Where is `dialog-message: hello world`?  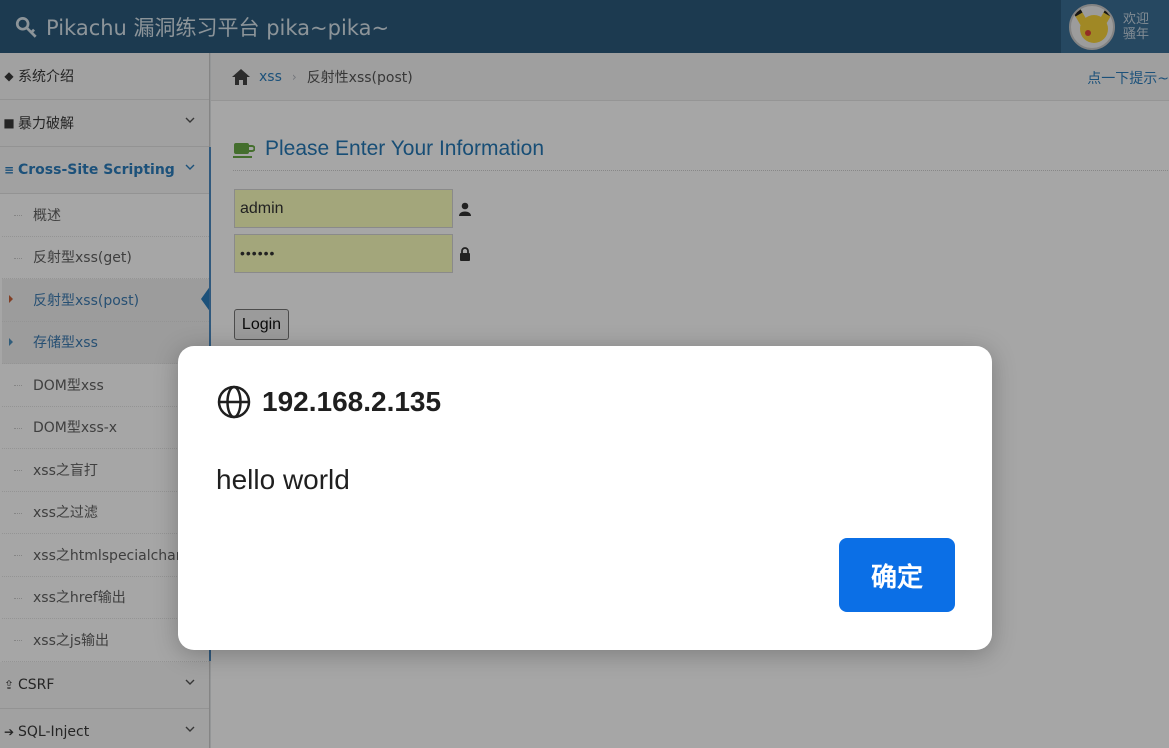 dialog-message: hello world is located at coordinates (283, 479).